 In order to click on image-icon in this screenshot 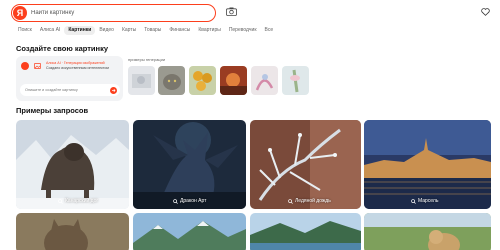, I will do `click(37, 66)`.